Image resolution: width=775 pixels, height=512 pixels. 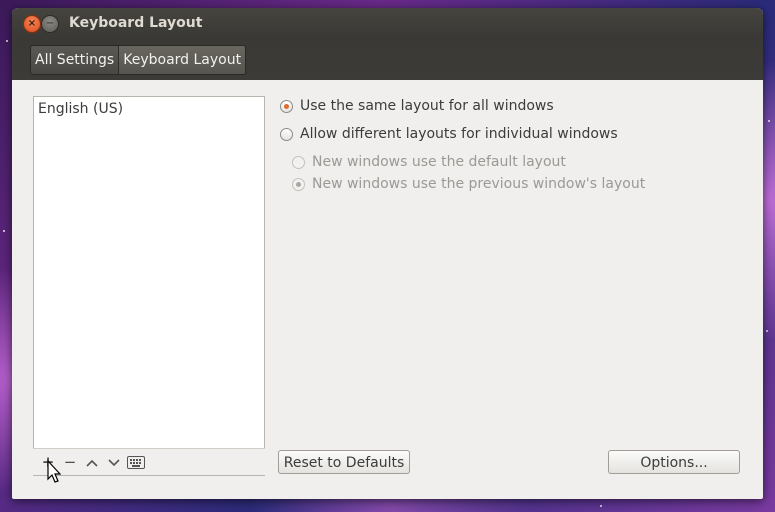 What do you see at coordinates (136, 23) in the screenshot?
I see `window-title: Keyboard Layout` at bounding box center [136, 23].